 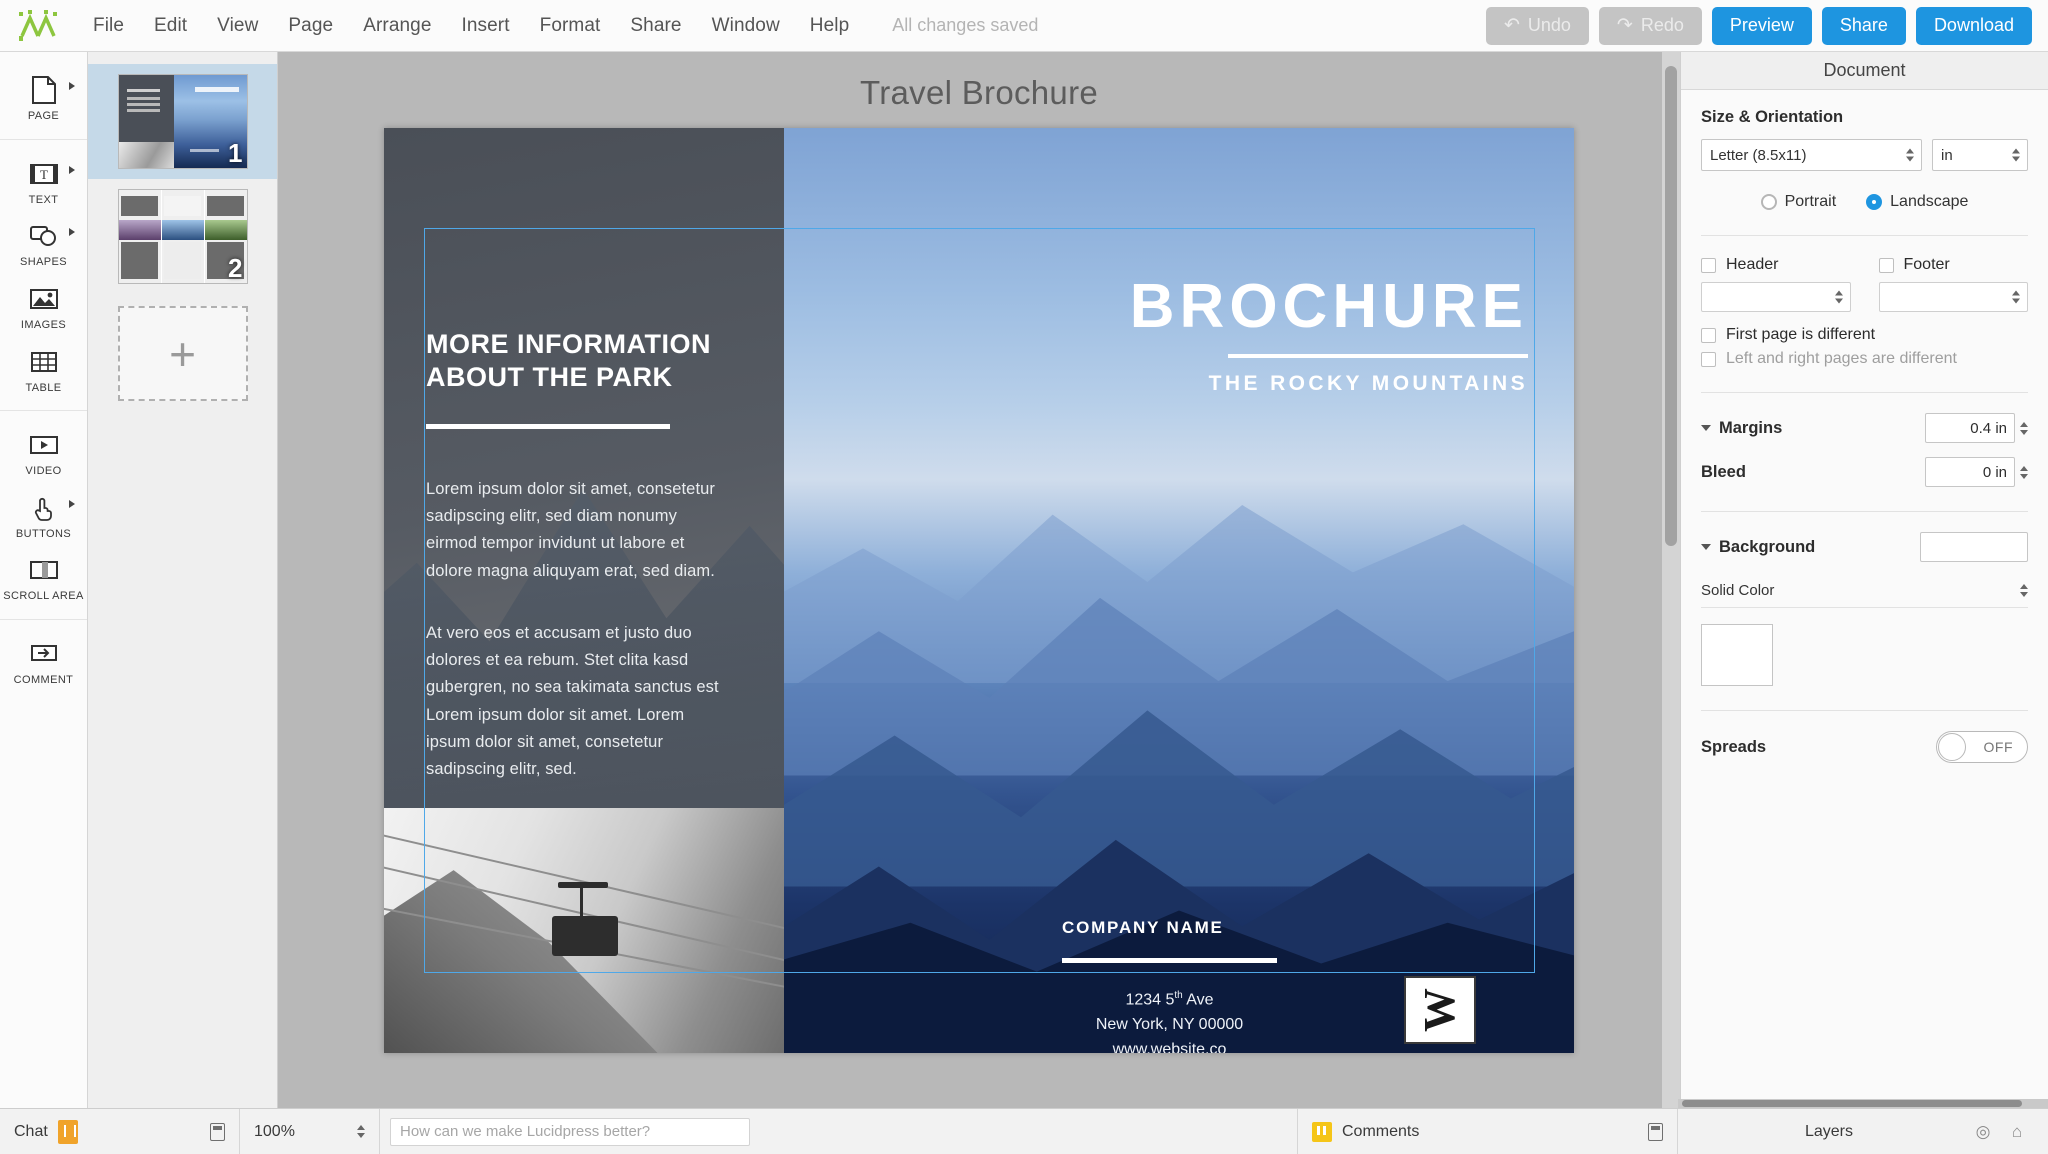 I want to click on page-thumbnail-2: 2, so click(x=182, y=236).